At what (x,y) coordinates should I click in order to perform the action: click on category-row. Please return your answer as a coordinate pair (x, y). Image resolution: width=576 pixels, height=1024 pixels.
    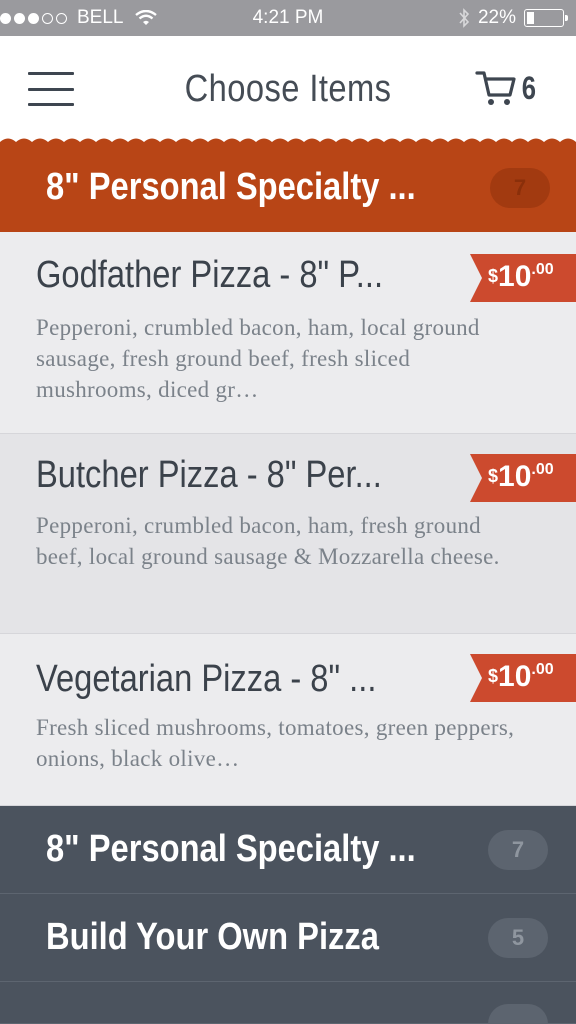
    Looking at the image, I should click on (288, 1003).